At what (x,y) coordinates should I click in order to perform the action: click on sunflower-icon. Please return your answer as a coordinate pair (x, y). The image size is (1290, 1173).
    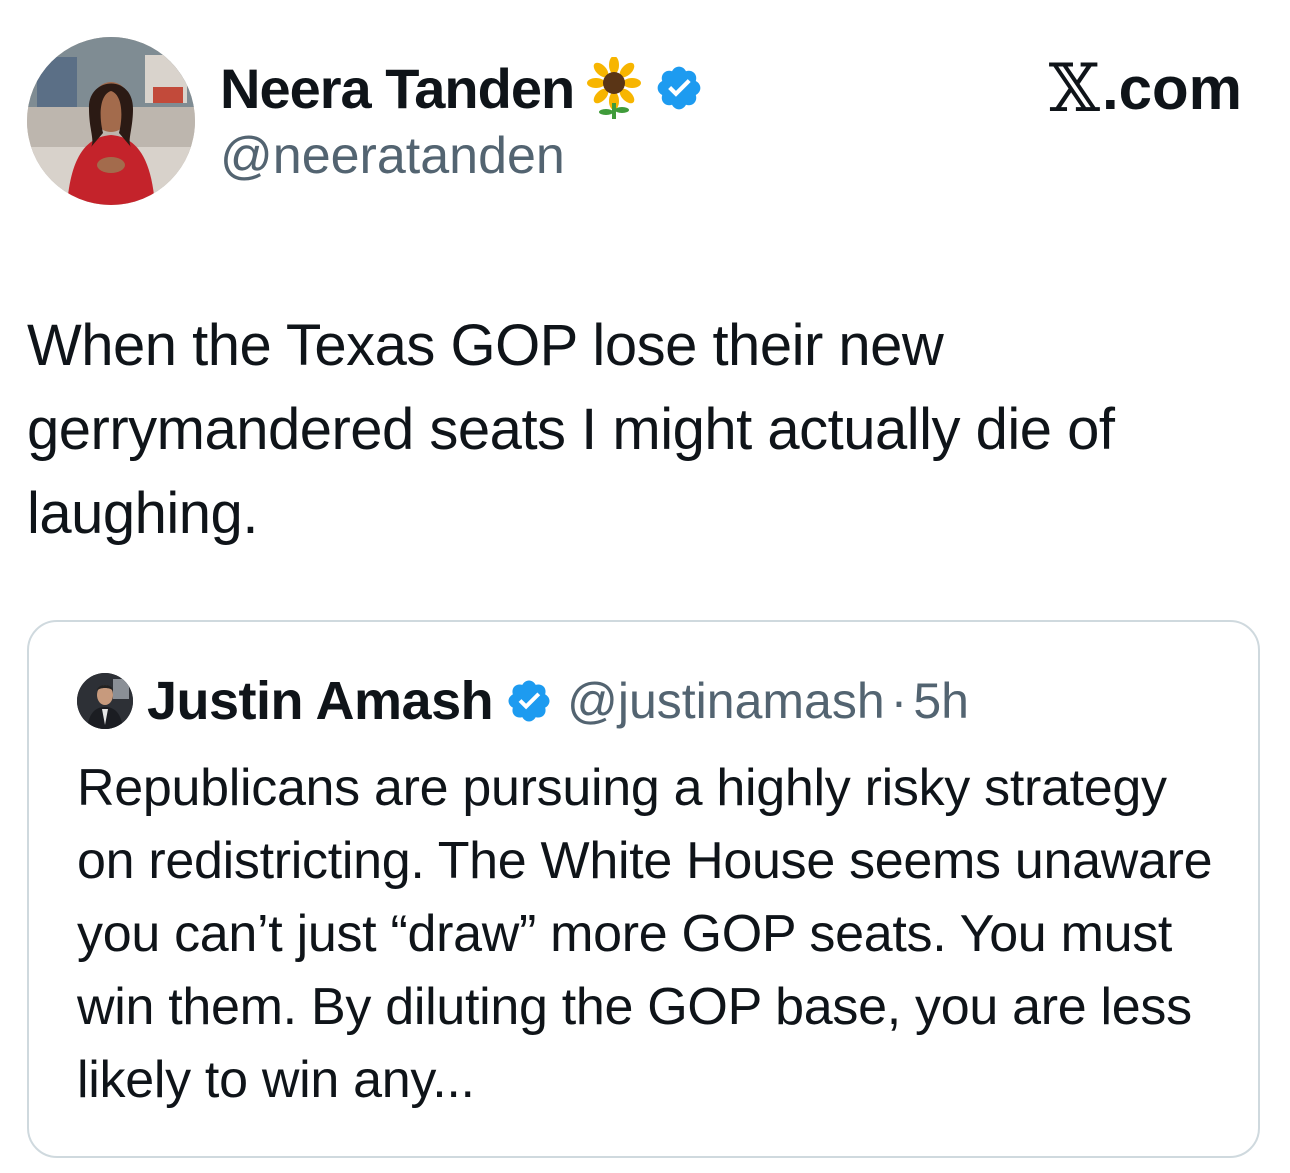
    Looking at the image, I should click on (614, 88).